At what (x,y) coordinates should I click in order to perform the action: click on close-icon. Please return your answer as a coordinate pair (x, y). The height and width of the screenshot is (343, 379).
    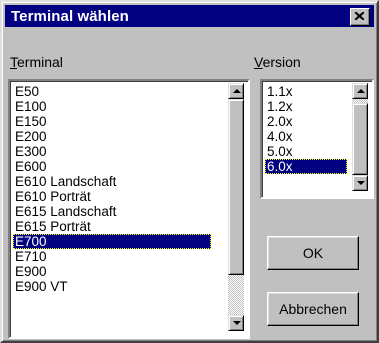
    Looking at the image, I should click on (359, 16).